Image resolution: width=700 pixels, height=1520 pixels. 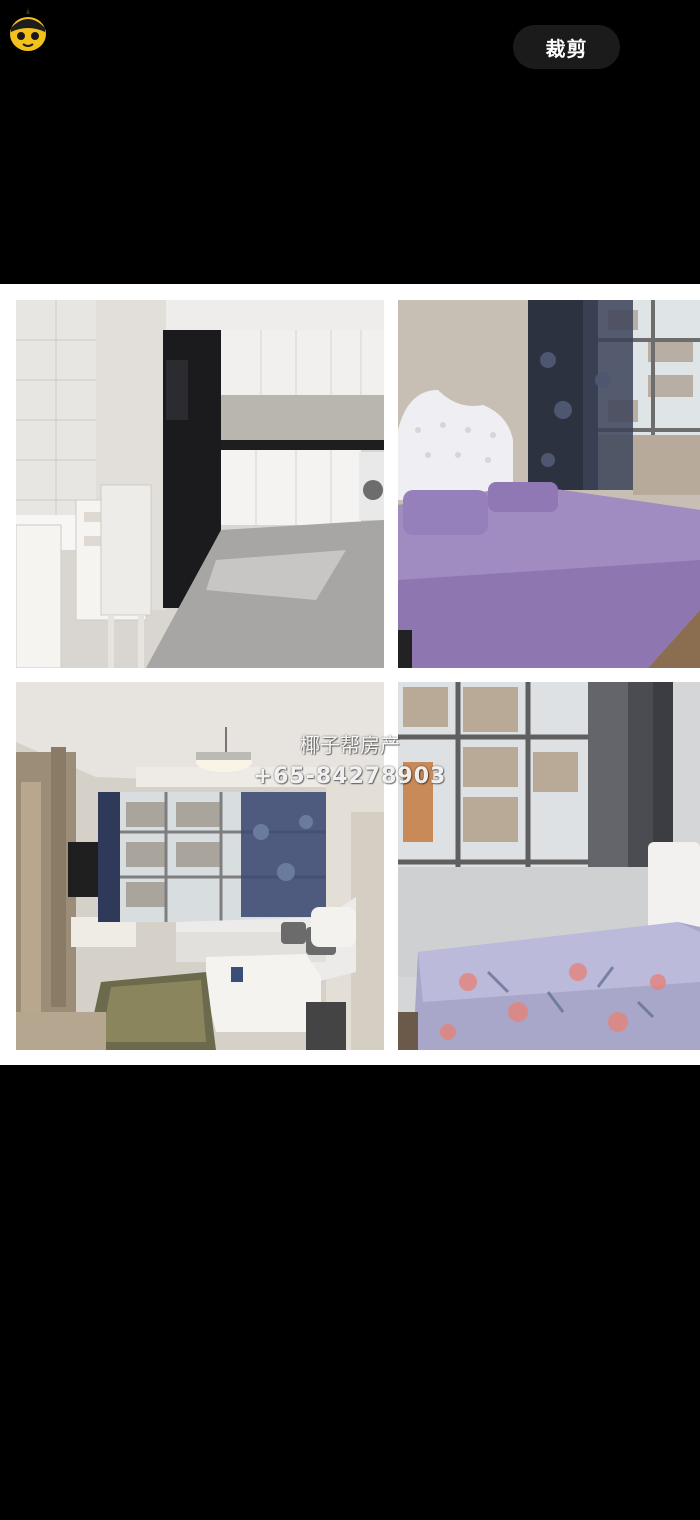 What do you see at coordinates (28, 30) in the screenshot?
I see `coconut-avatar-icon` at bounding box center [28, 30].